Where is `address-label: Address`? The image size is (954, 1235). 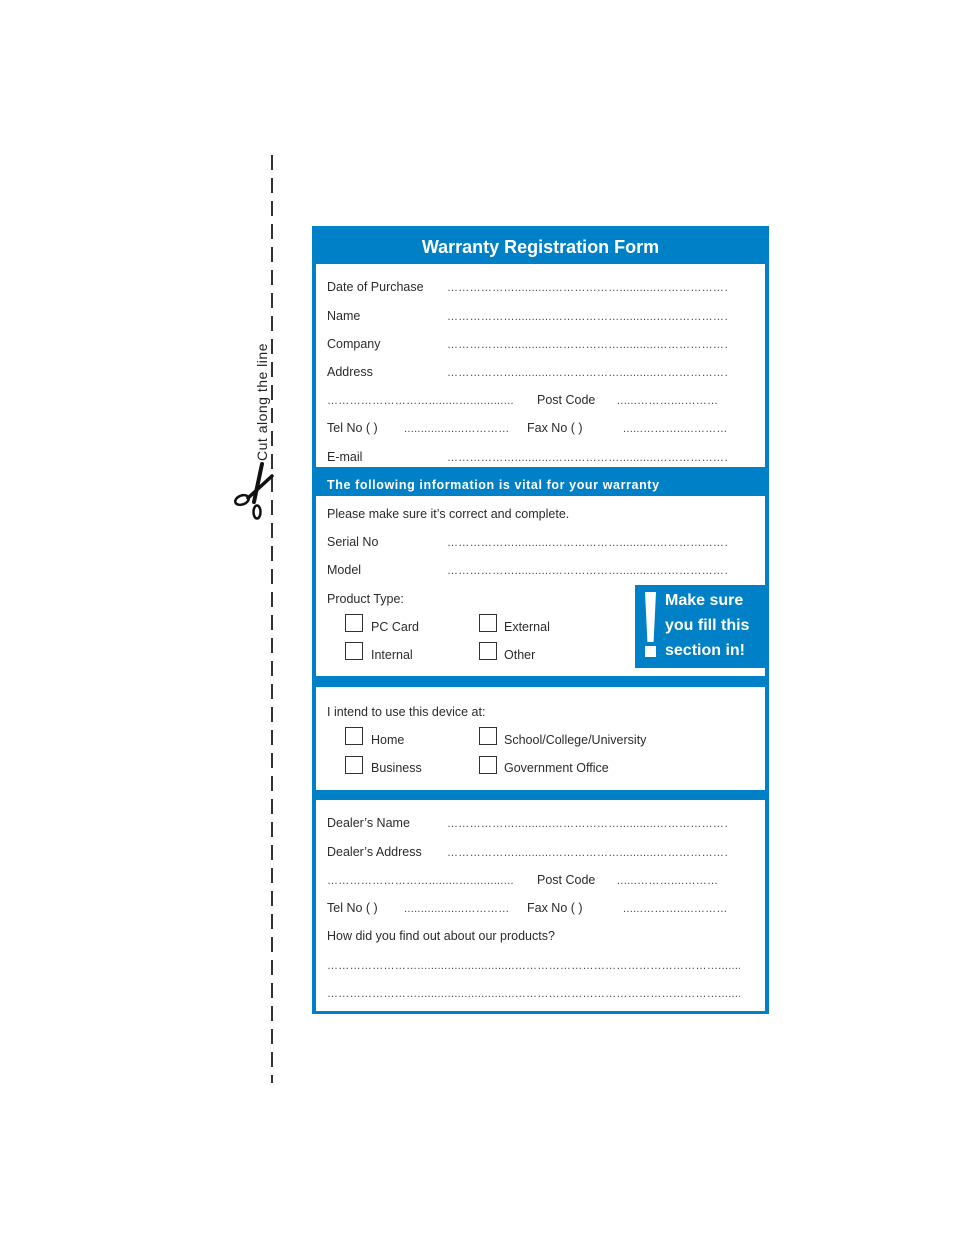 address-label: Address is located at coordinates (350, 372).